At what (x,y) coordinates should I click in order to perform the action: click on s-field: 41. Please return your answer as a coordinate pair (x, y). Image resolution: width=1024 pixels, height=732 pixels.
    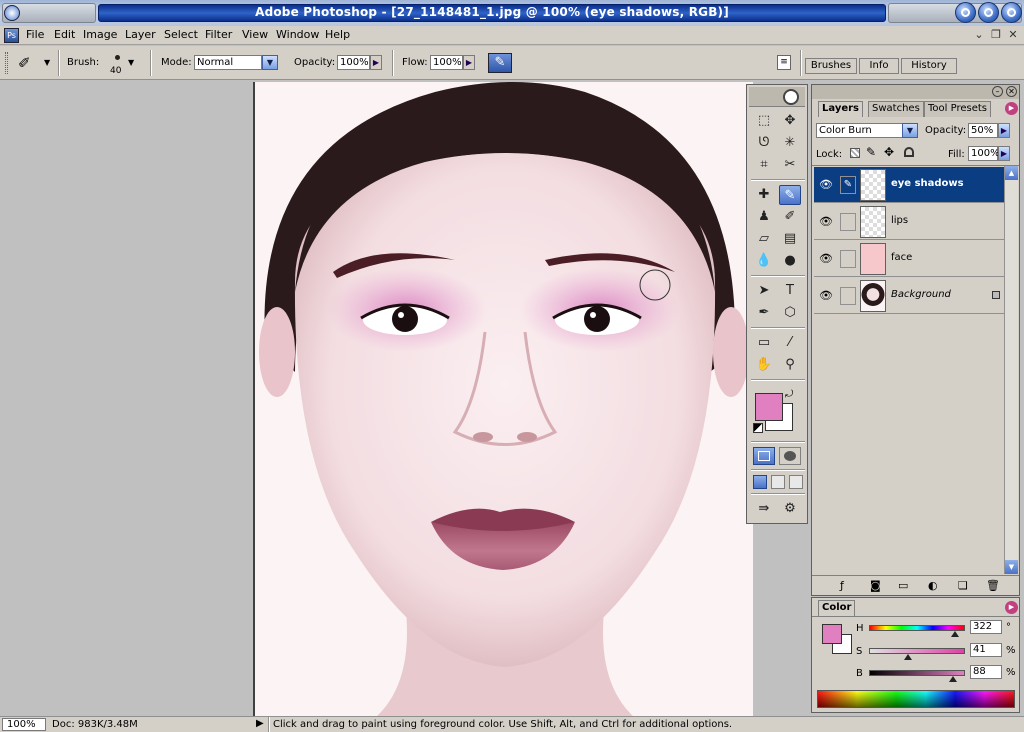
    Looking at the image, I should click on (986, 650).